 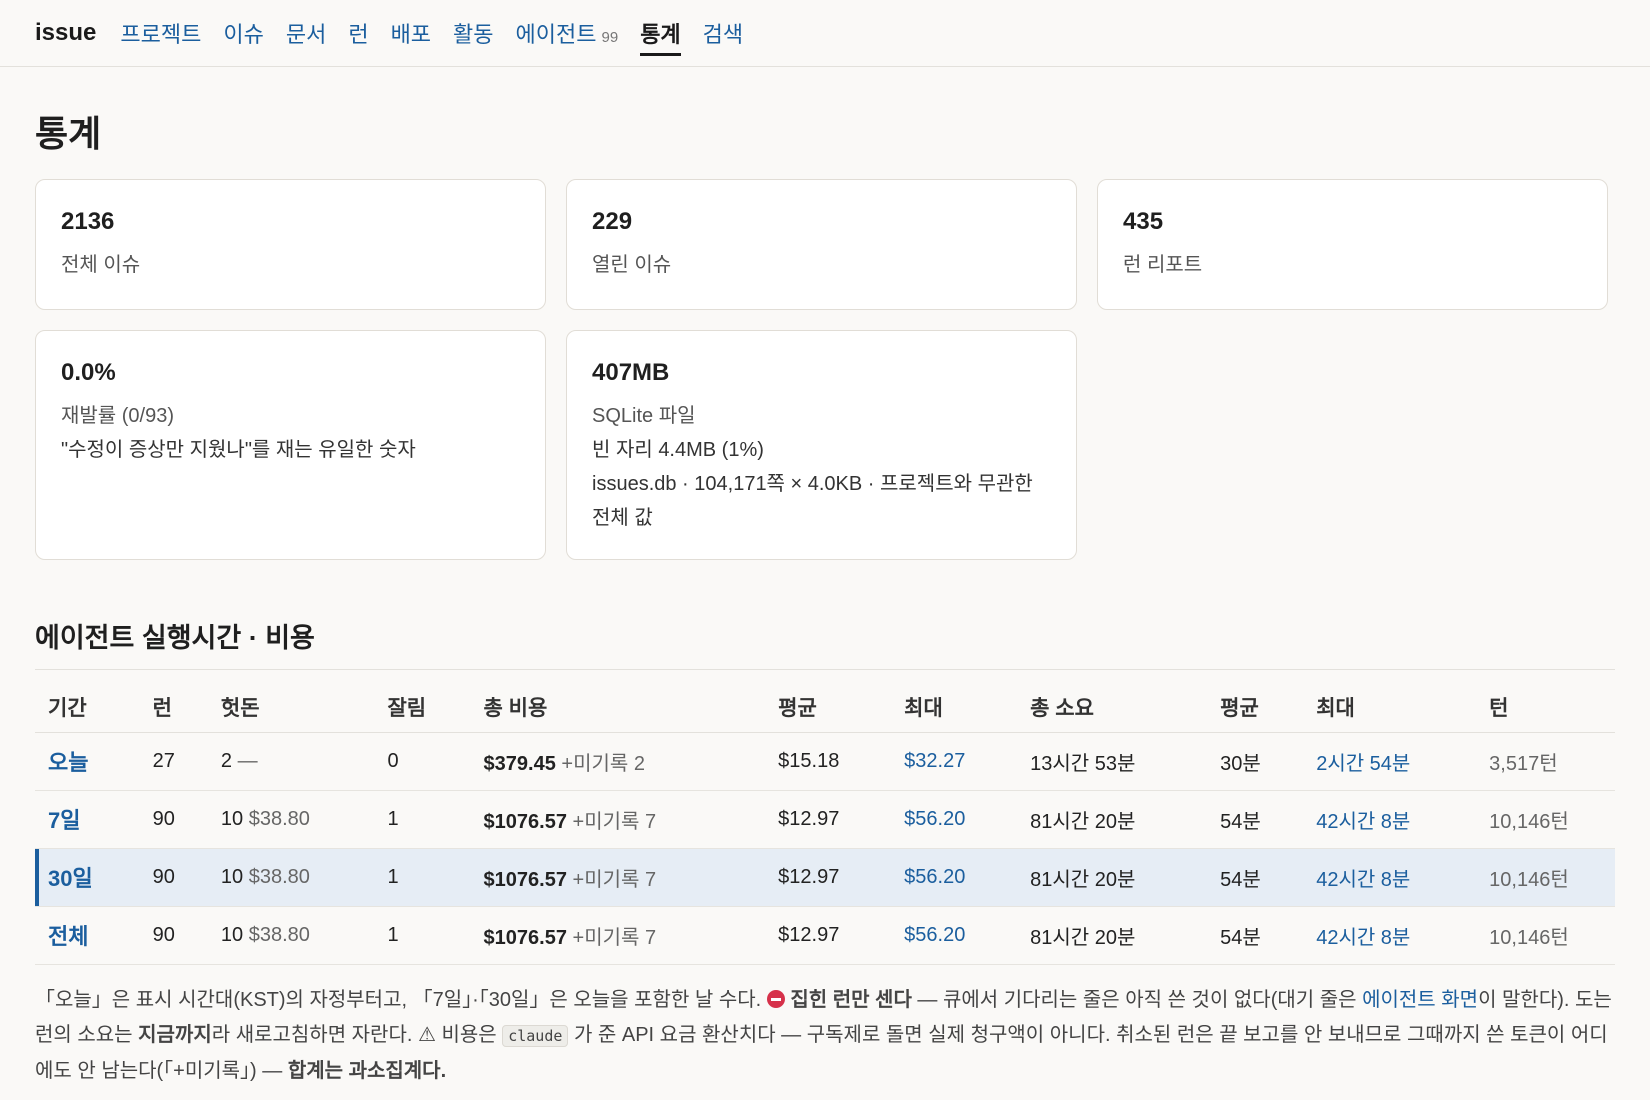 What do you see at coordinates (723, 33) in the screenshot?
I see `nav-item-8: 검색` at bounding box center [723, 33].